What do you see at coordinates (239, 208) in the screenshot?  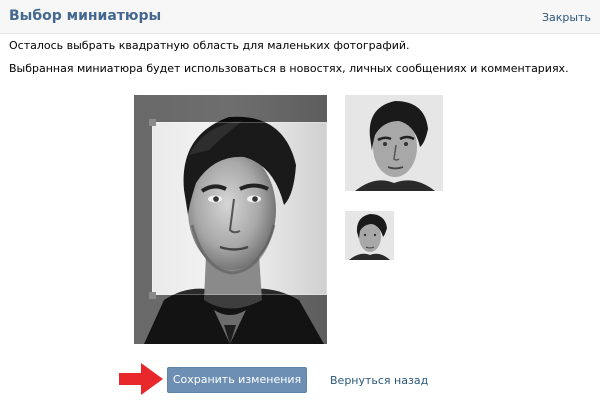 I see `crop-selection` at bounding box center [239, 208].